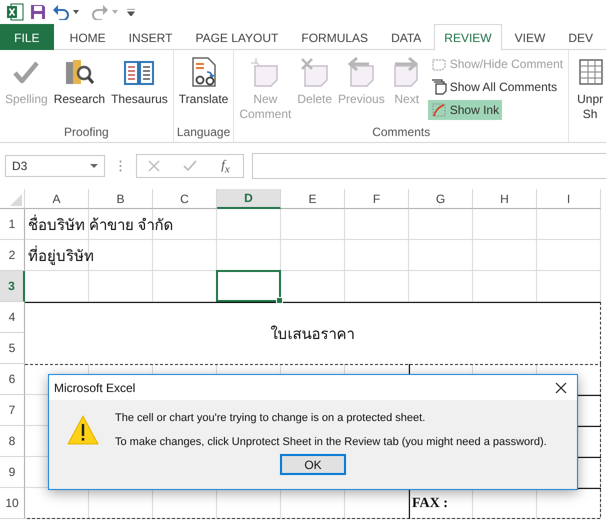  Describe the element at coordinates (57, 199) in the screenshot. I see `column-header: A` at that location.